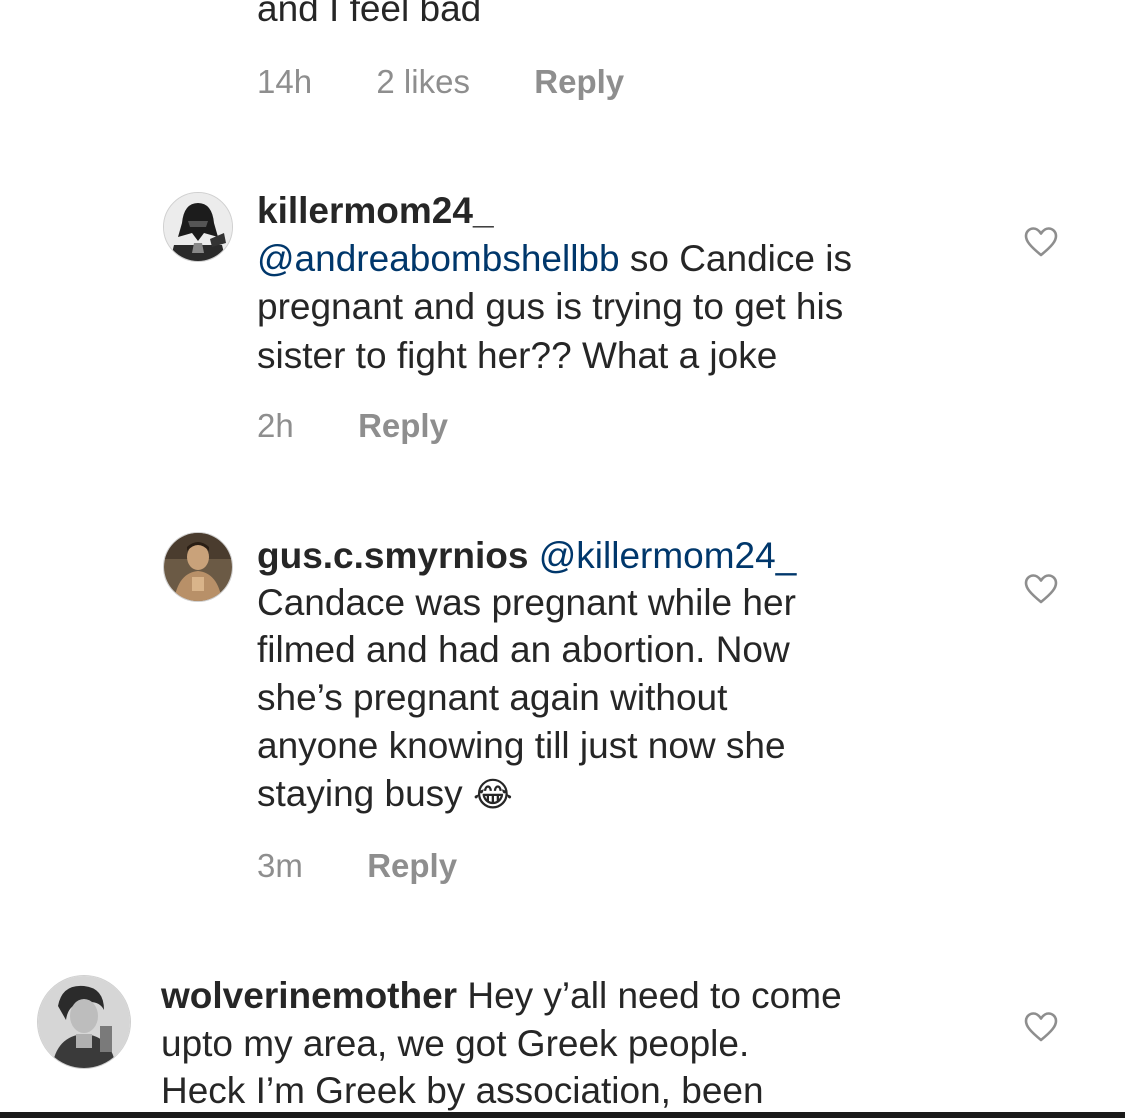  I want to click on likes-count: 2 likes, so click(423, 81).